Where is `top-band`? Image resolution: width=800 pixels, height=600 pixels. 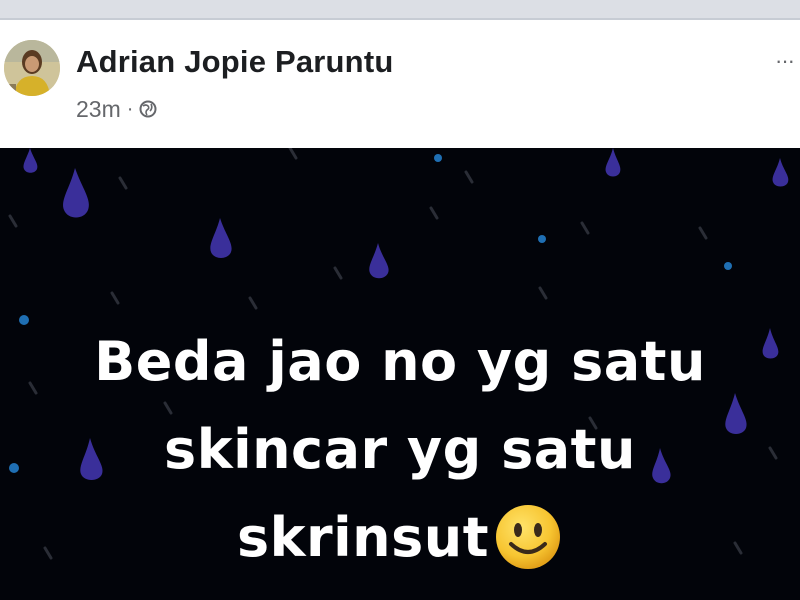
top-band is located at coordinates (400, 9).